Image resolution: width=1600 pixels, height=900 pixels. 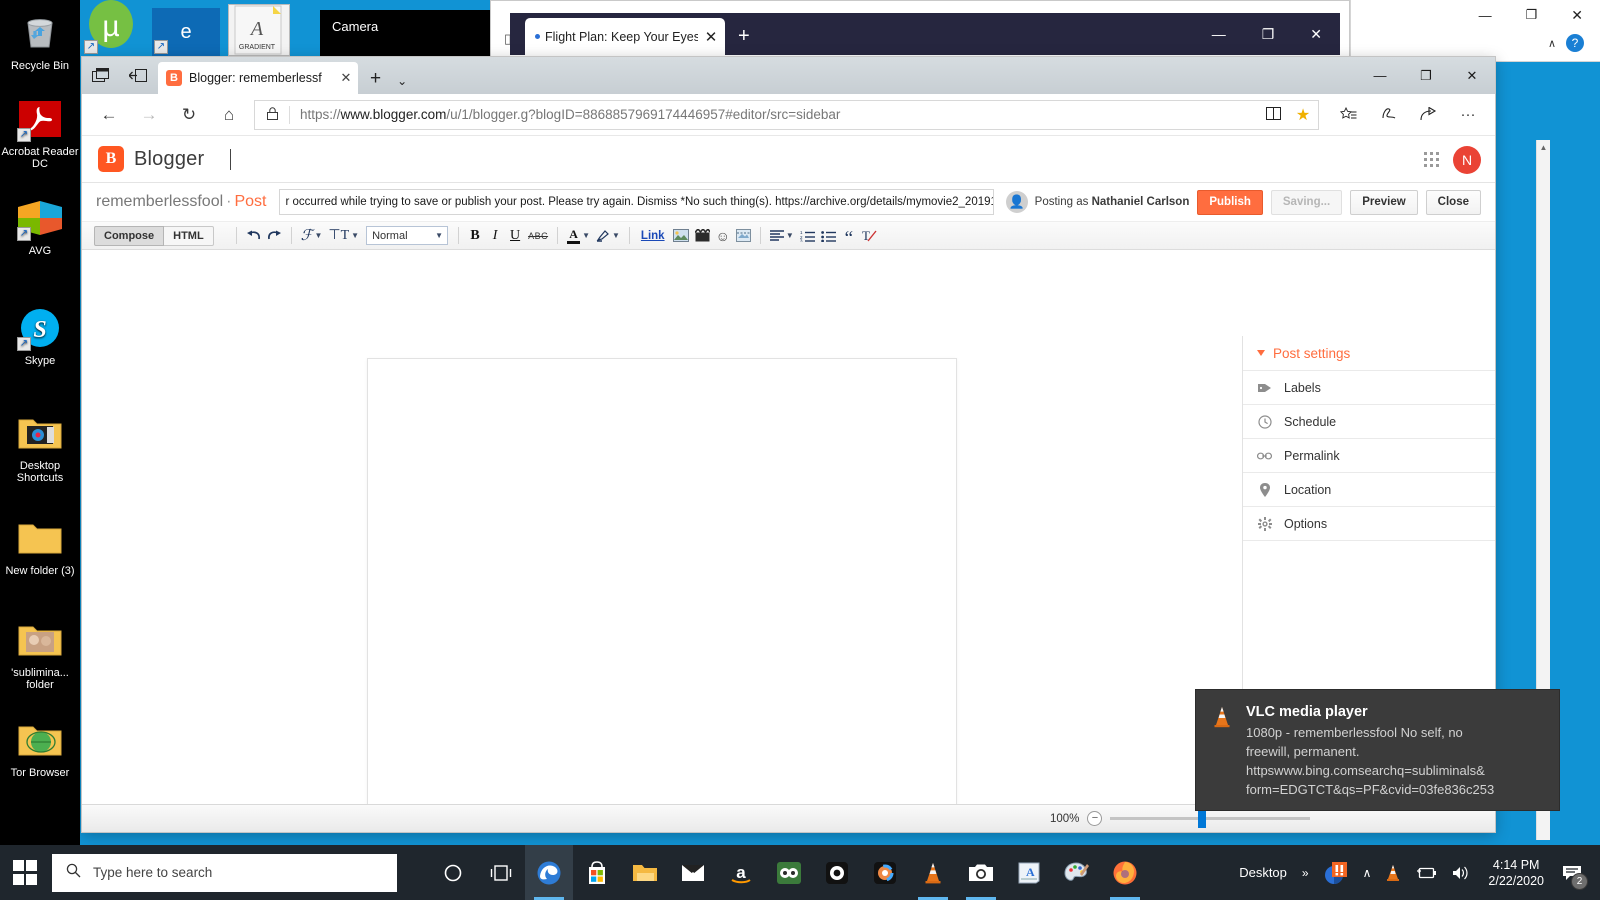 I want to click on insert-image-icon, so click(x=681, y=236).